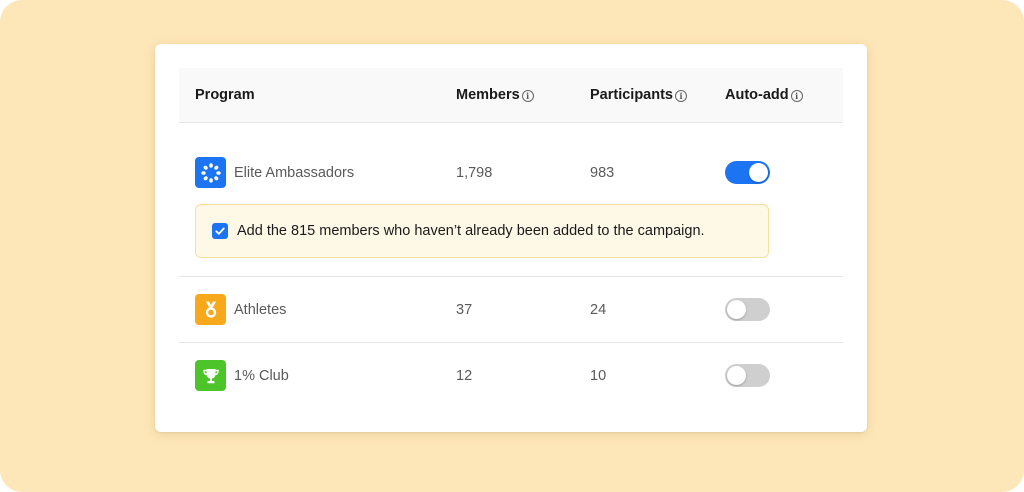 The height and width of the screenshot is (492, 1024). I want to click on header-members: Members i, so click(495, 95).